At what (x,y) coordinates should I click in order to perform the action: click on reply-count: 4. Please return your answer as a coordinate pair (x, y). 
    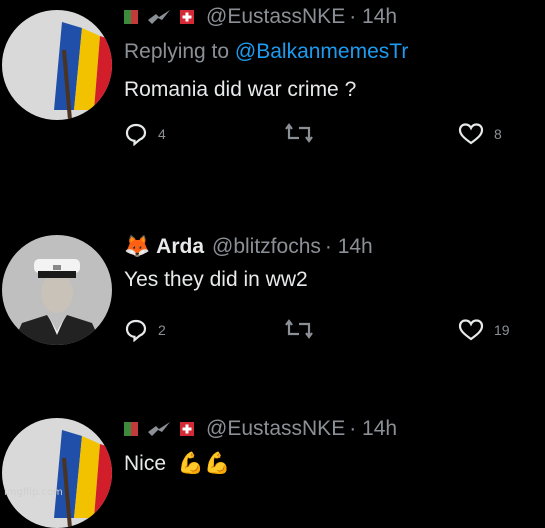
    Looking at the image, I should click on (162, 134).